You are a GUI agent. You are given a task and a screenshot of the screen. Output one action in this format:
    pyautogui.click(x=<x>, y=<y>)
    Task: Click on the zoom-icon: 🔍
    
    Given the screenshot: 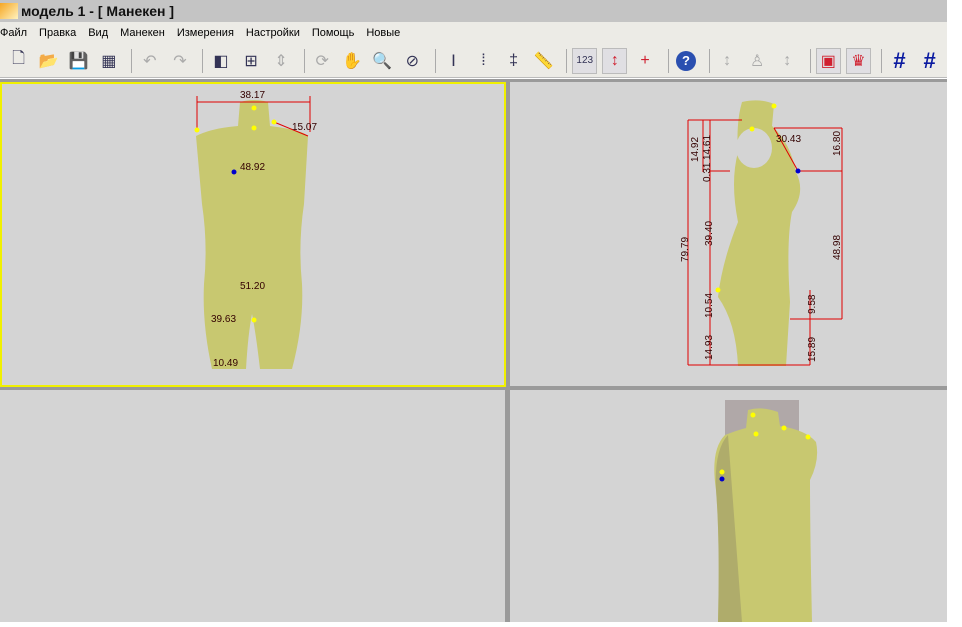 What is the action you would take?
    pyautogui.click(x=382, y=61)
    